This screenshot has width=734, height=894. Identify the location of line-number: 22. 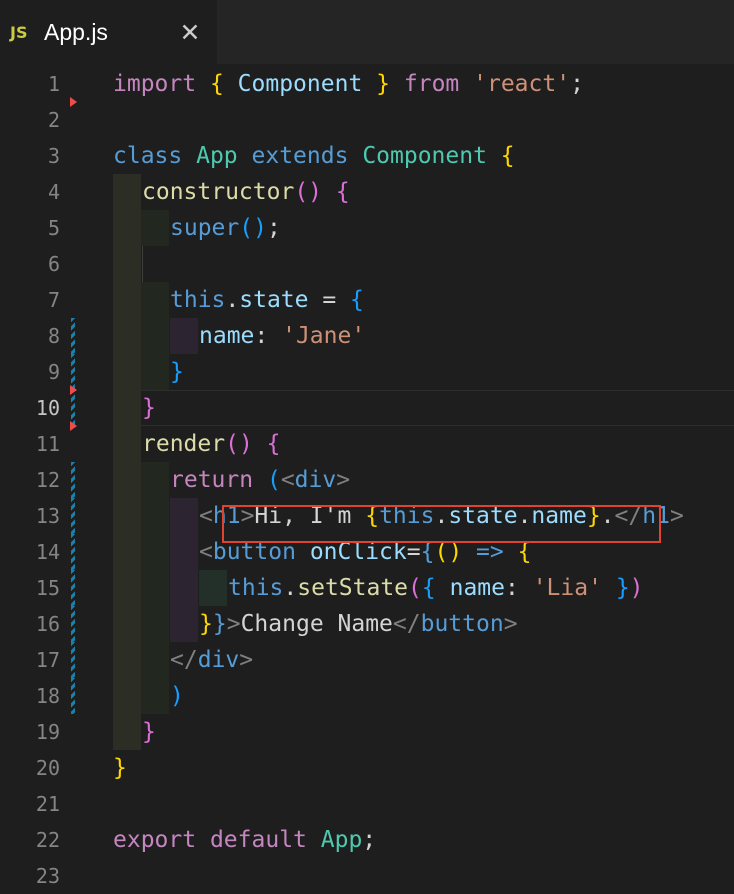
(47, 840).